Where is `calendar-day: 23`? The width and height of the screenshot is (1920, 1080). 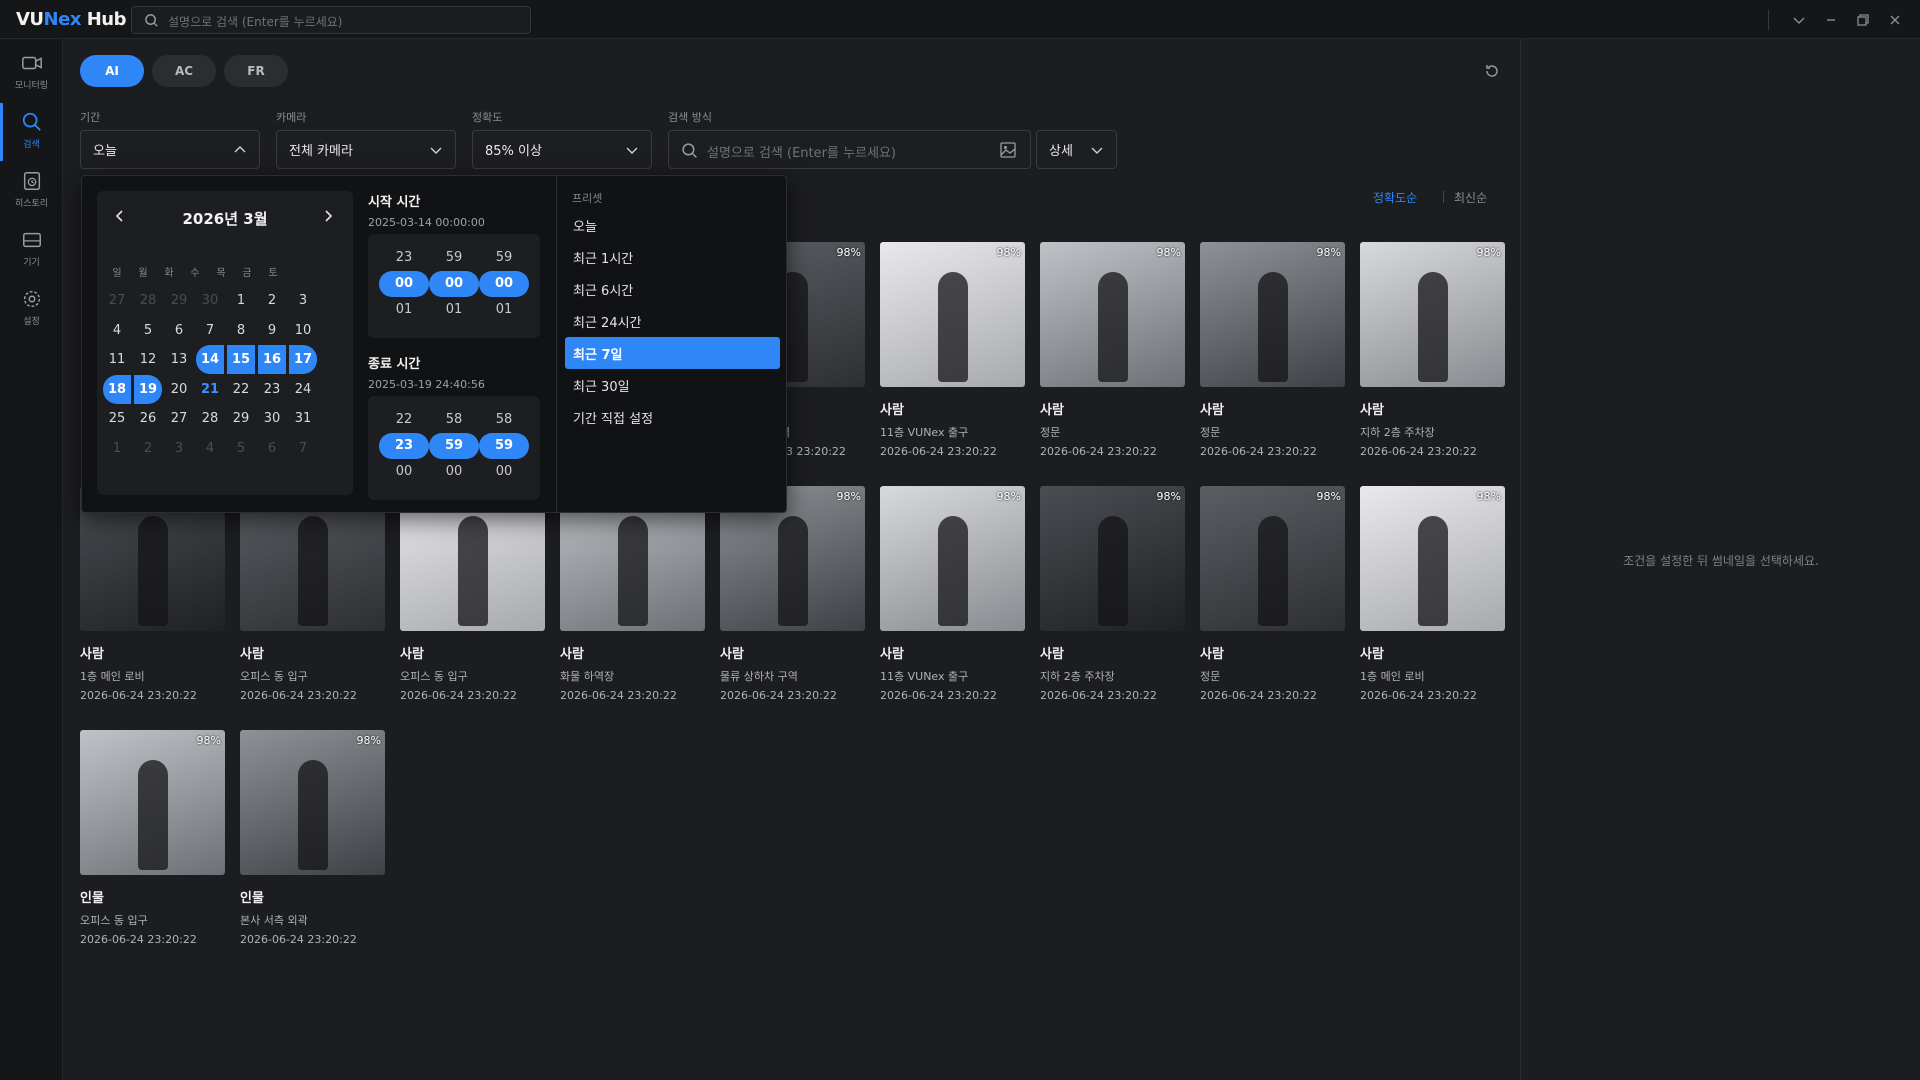
calendar-day: 23 is located at coordinates (272, 389).